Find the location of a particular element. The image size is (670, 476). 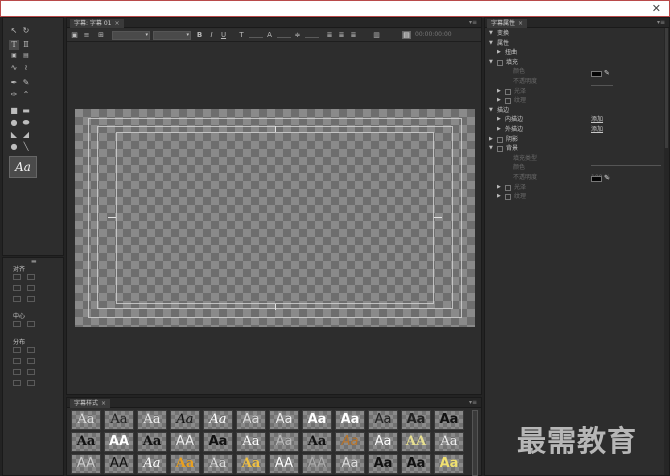

roll-crawl-icon: ≡ is located at coordinates (86, 35).